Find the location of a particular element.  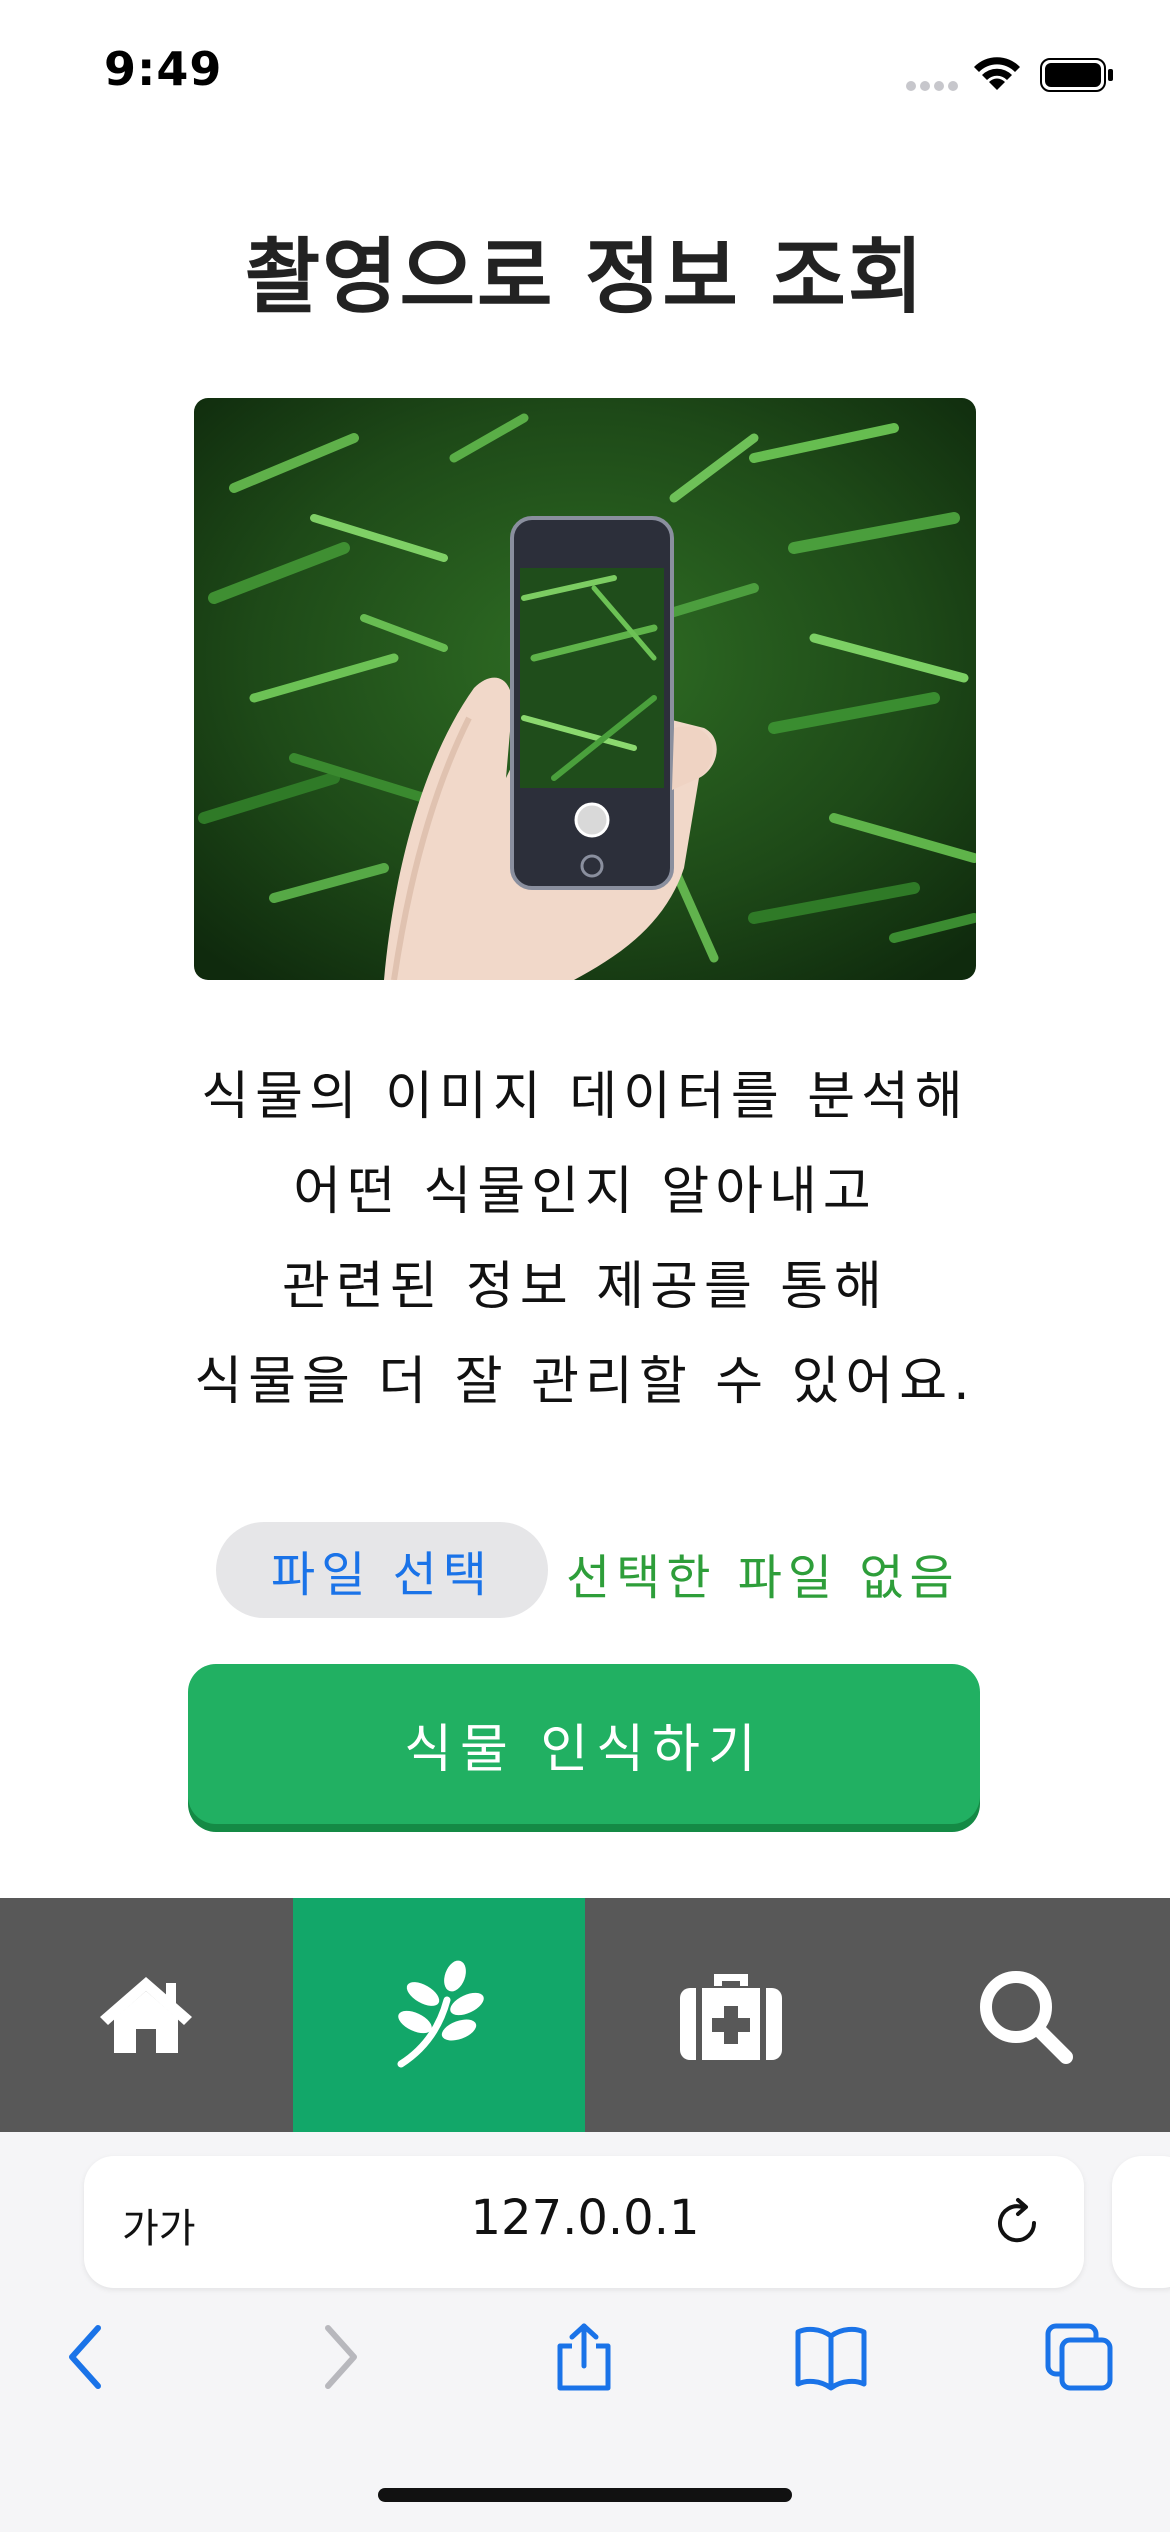

status-time: 9:49 is located at coordinates (163, 69).